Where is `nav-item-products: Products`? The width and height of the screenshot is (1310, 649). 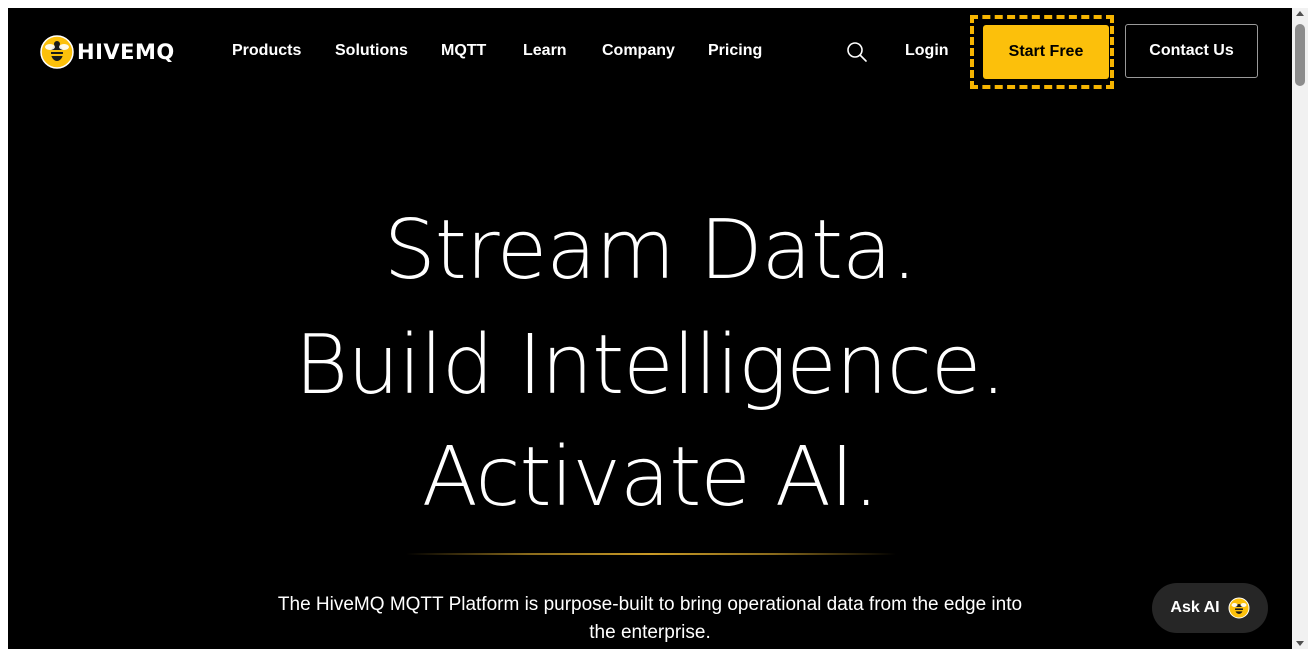
nav-item-products: Products is located at coordinates (266, 51).